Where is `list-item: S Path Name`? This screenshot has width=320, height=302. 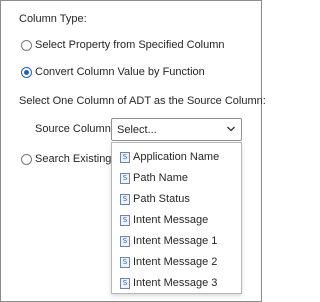 list-item: S Path Name is located at coordinates (176, 178).